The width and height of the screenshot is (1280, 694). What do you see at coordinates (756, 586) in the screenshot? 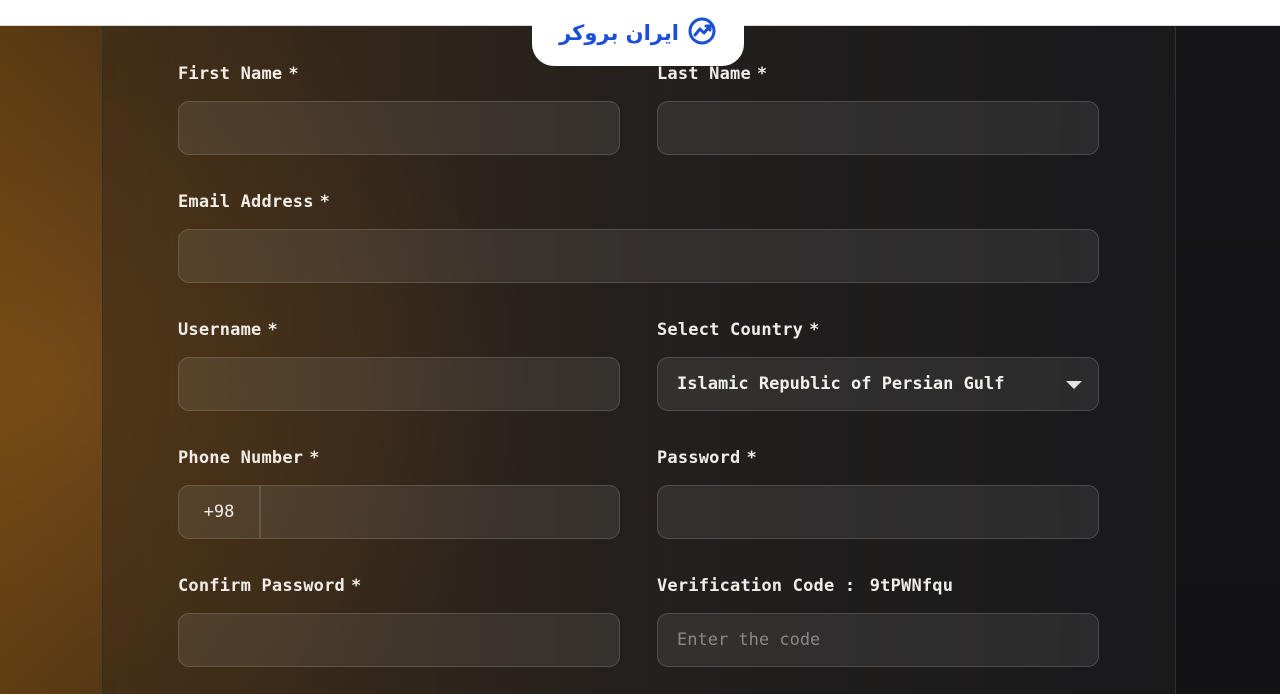
I see `verification-label-text: Verification Code :` at bounding box center [756, 586].